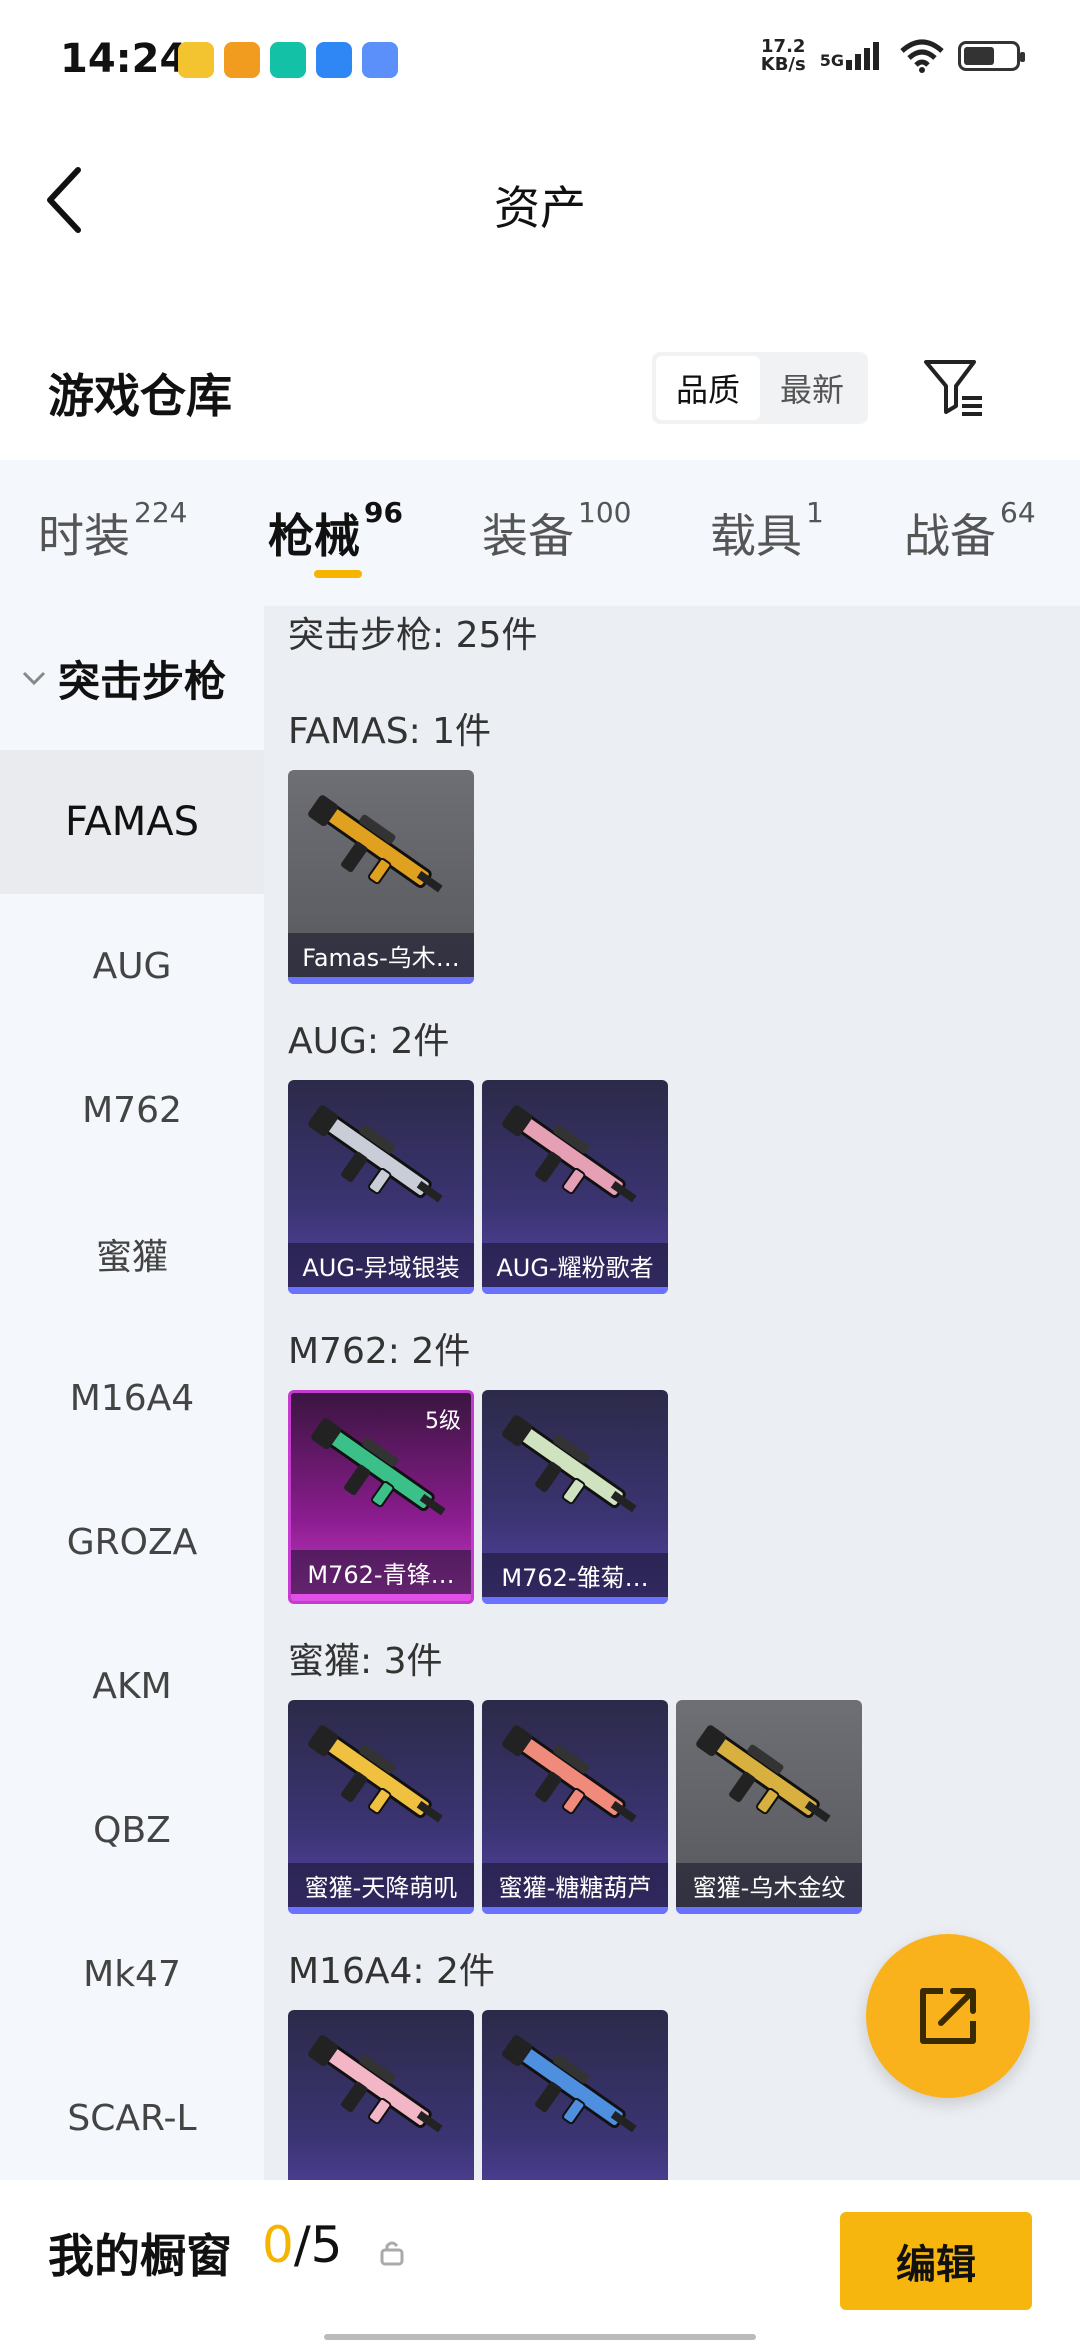 The width and height of the screenshot is (1080, 2344). Describe the element at coordinates (528, 536) in the screenshot. I see `tab-equipment-label: 装备` at that location.